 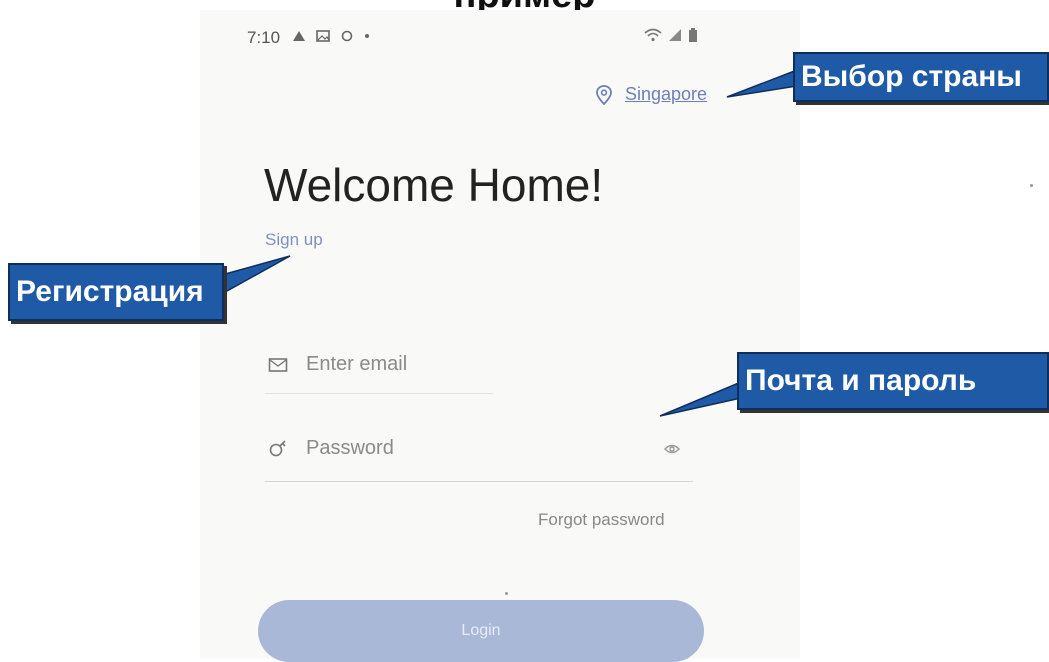 What do you see at coordinates (700, 398) in the screenshot?
I see `pointer-credentials` at bounding box center [700, 398].